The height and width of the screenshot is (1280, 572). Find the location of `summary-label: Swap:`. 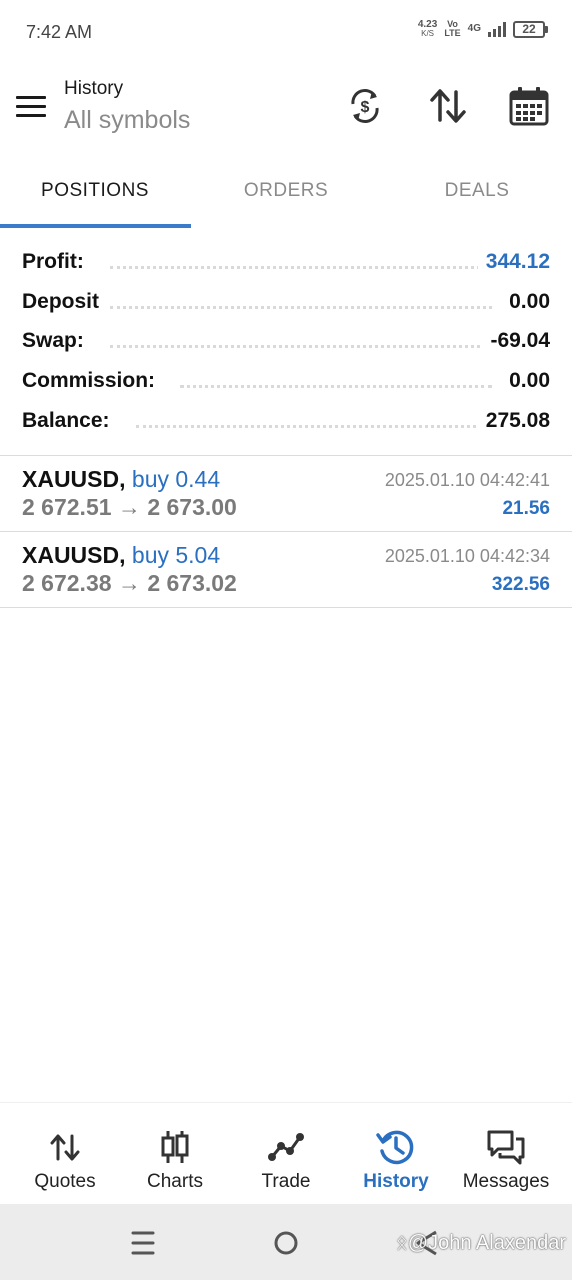

summary-label: Swap: is located at coordinates (56, 341).